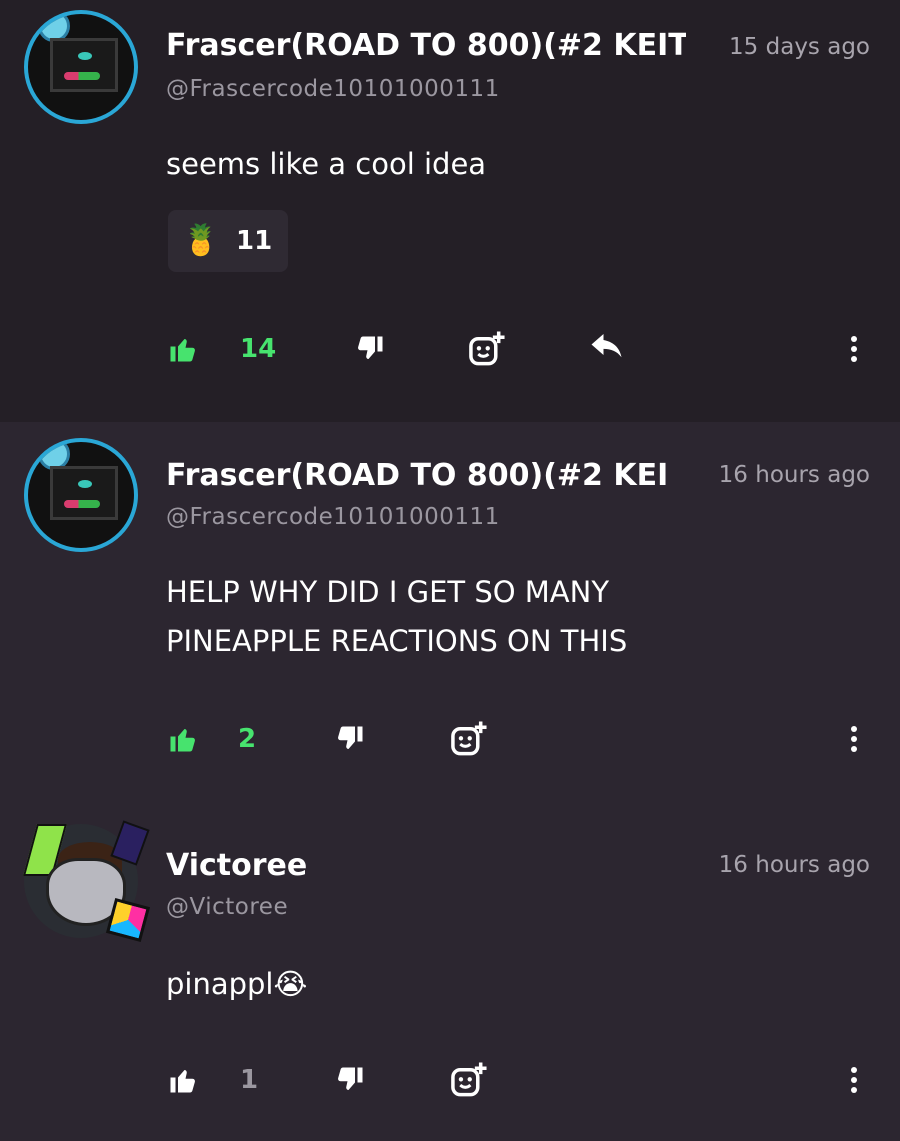 The width and height of the screenshot is (900, 1141). I want to click on crying-emoji-icon: 😭, so click(290, 984).